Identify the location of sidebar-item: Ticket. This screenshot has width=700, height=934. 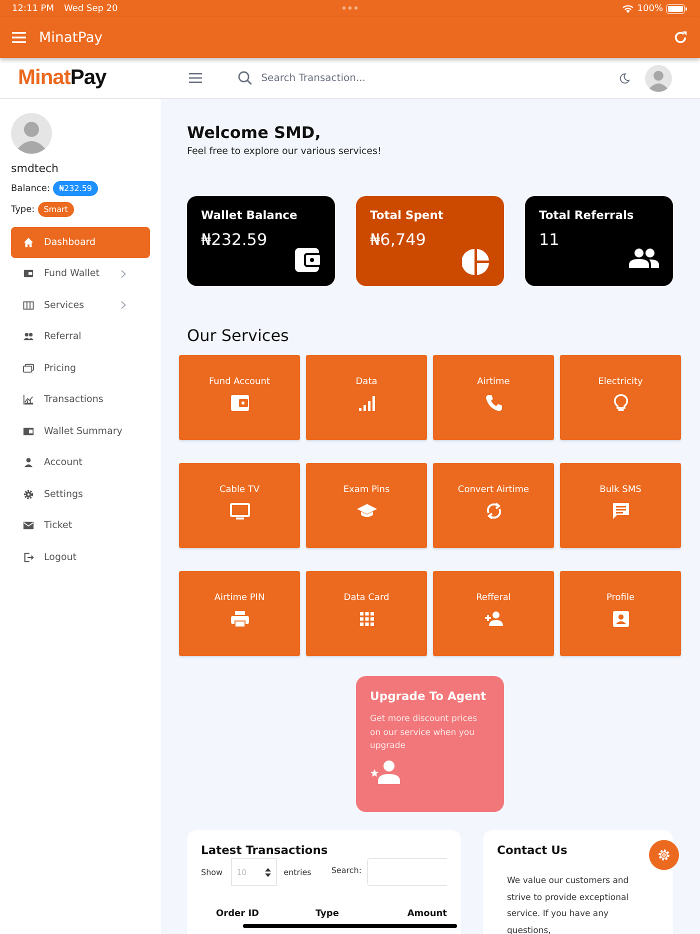
(80, 525).